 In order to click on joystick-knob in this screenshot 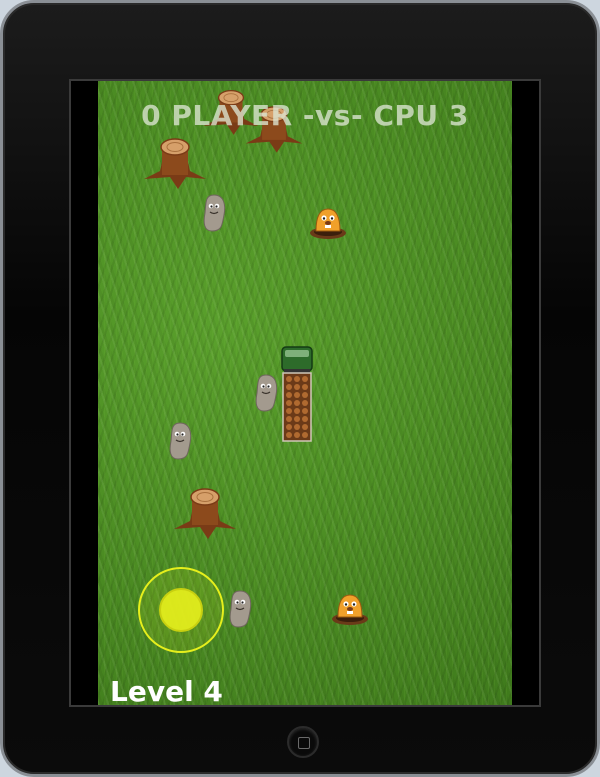, I will do `click(181, 610)`.